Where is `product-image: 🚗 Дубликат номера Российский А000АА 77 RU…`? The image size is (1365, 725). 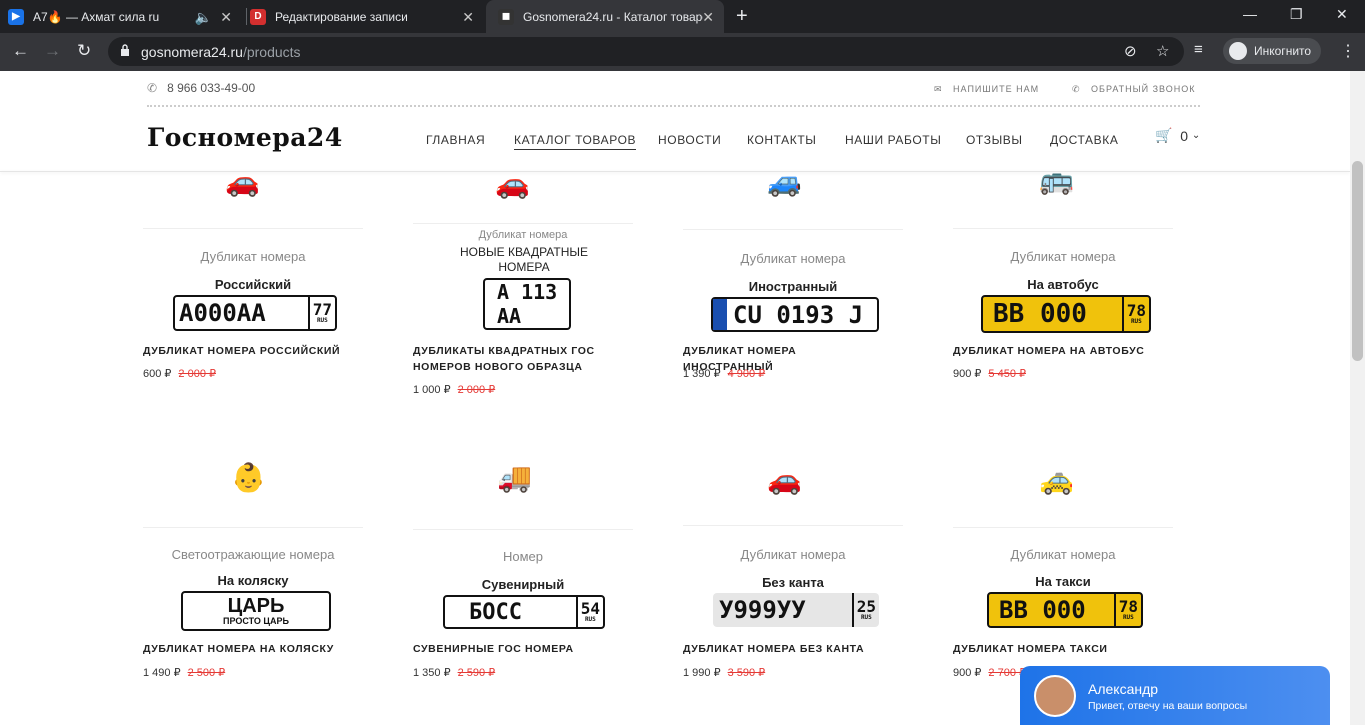 product-image: 🚗 Дубликат номера Российский А000АА 77 RU… is located at coordinates (253, 248).